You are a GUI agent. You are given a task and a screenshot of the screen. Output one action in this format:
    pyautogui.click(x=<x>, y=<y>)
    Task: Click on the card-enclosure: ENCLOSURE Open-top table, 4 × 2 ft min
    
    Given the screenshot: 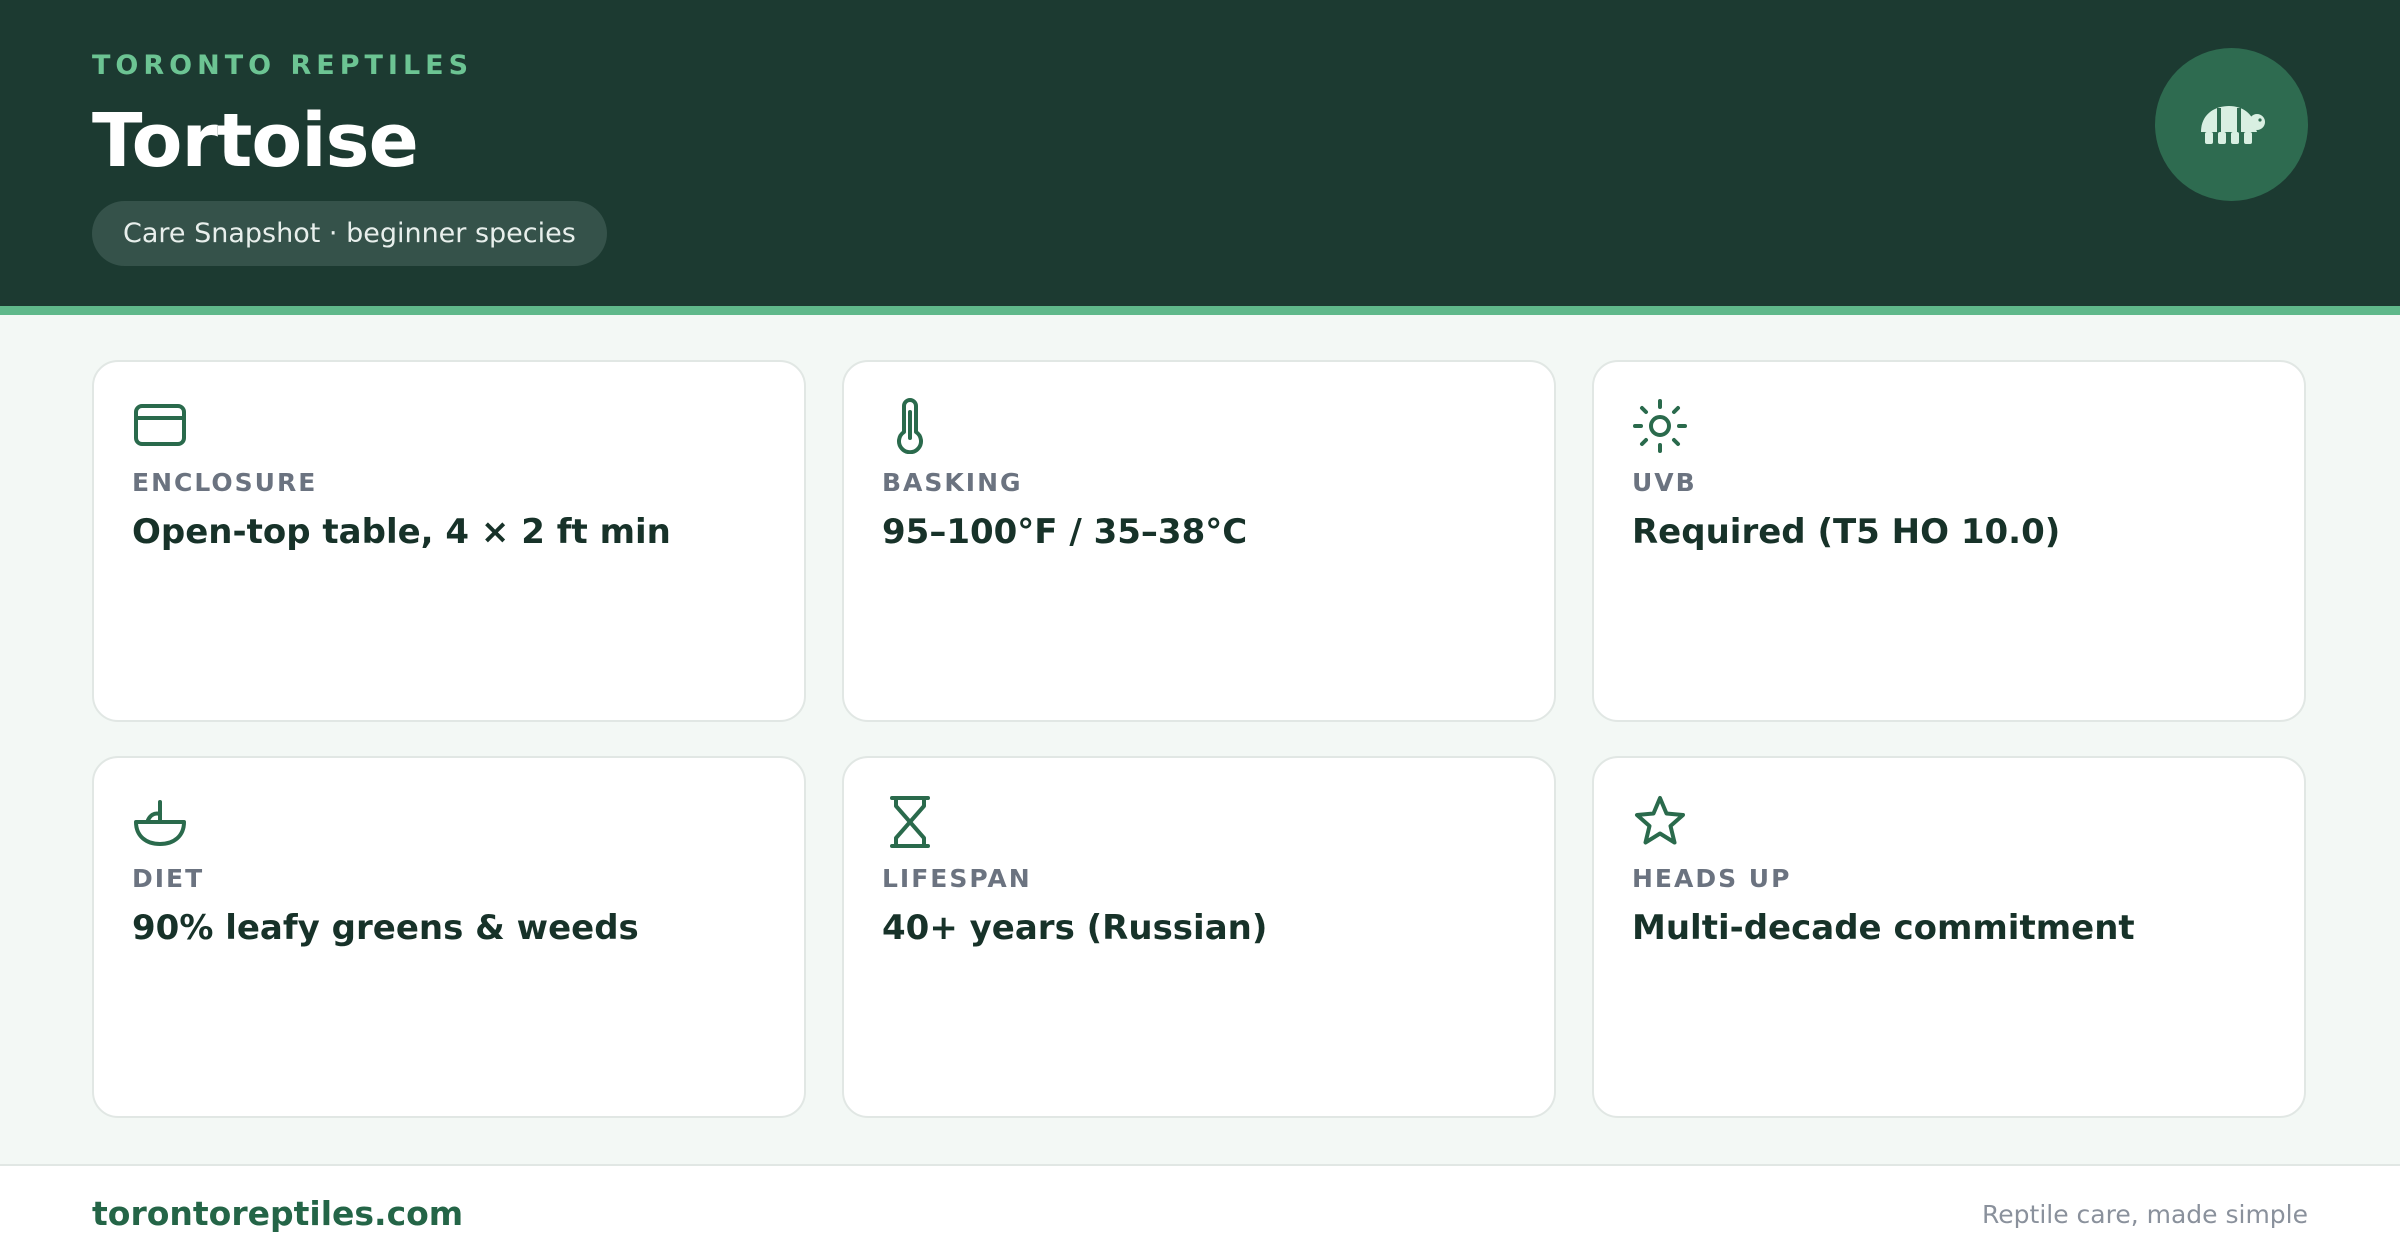 What is the action you would take?
    pyautogui.click(x=449, y=541)
    